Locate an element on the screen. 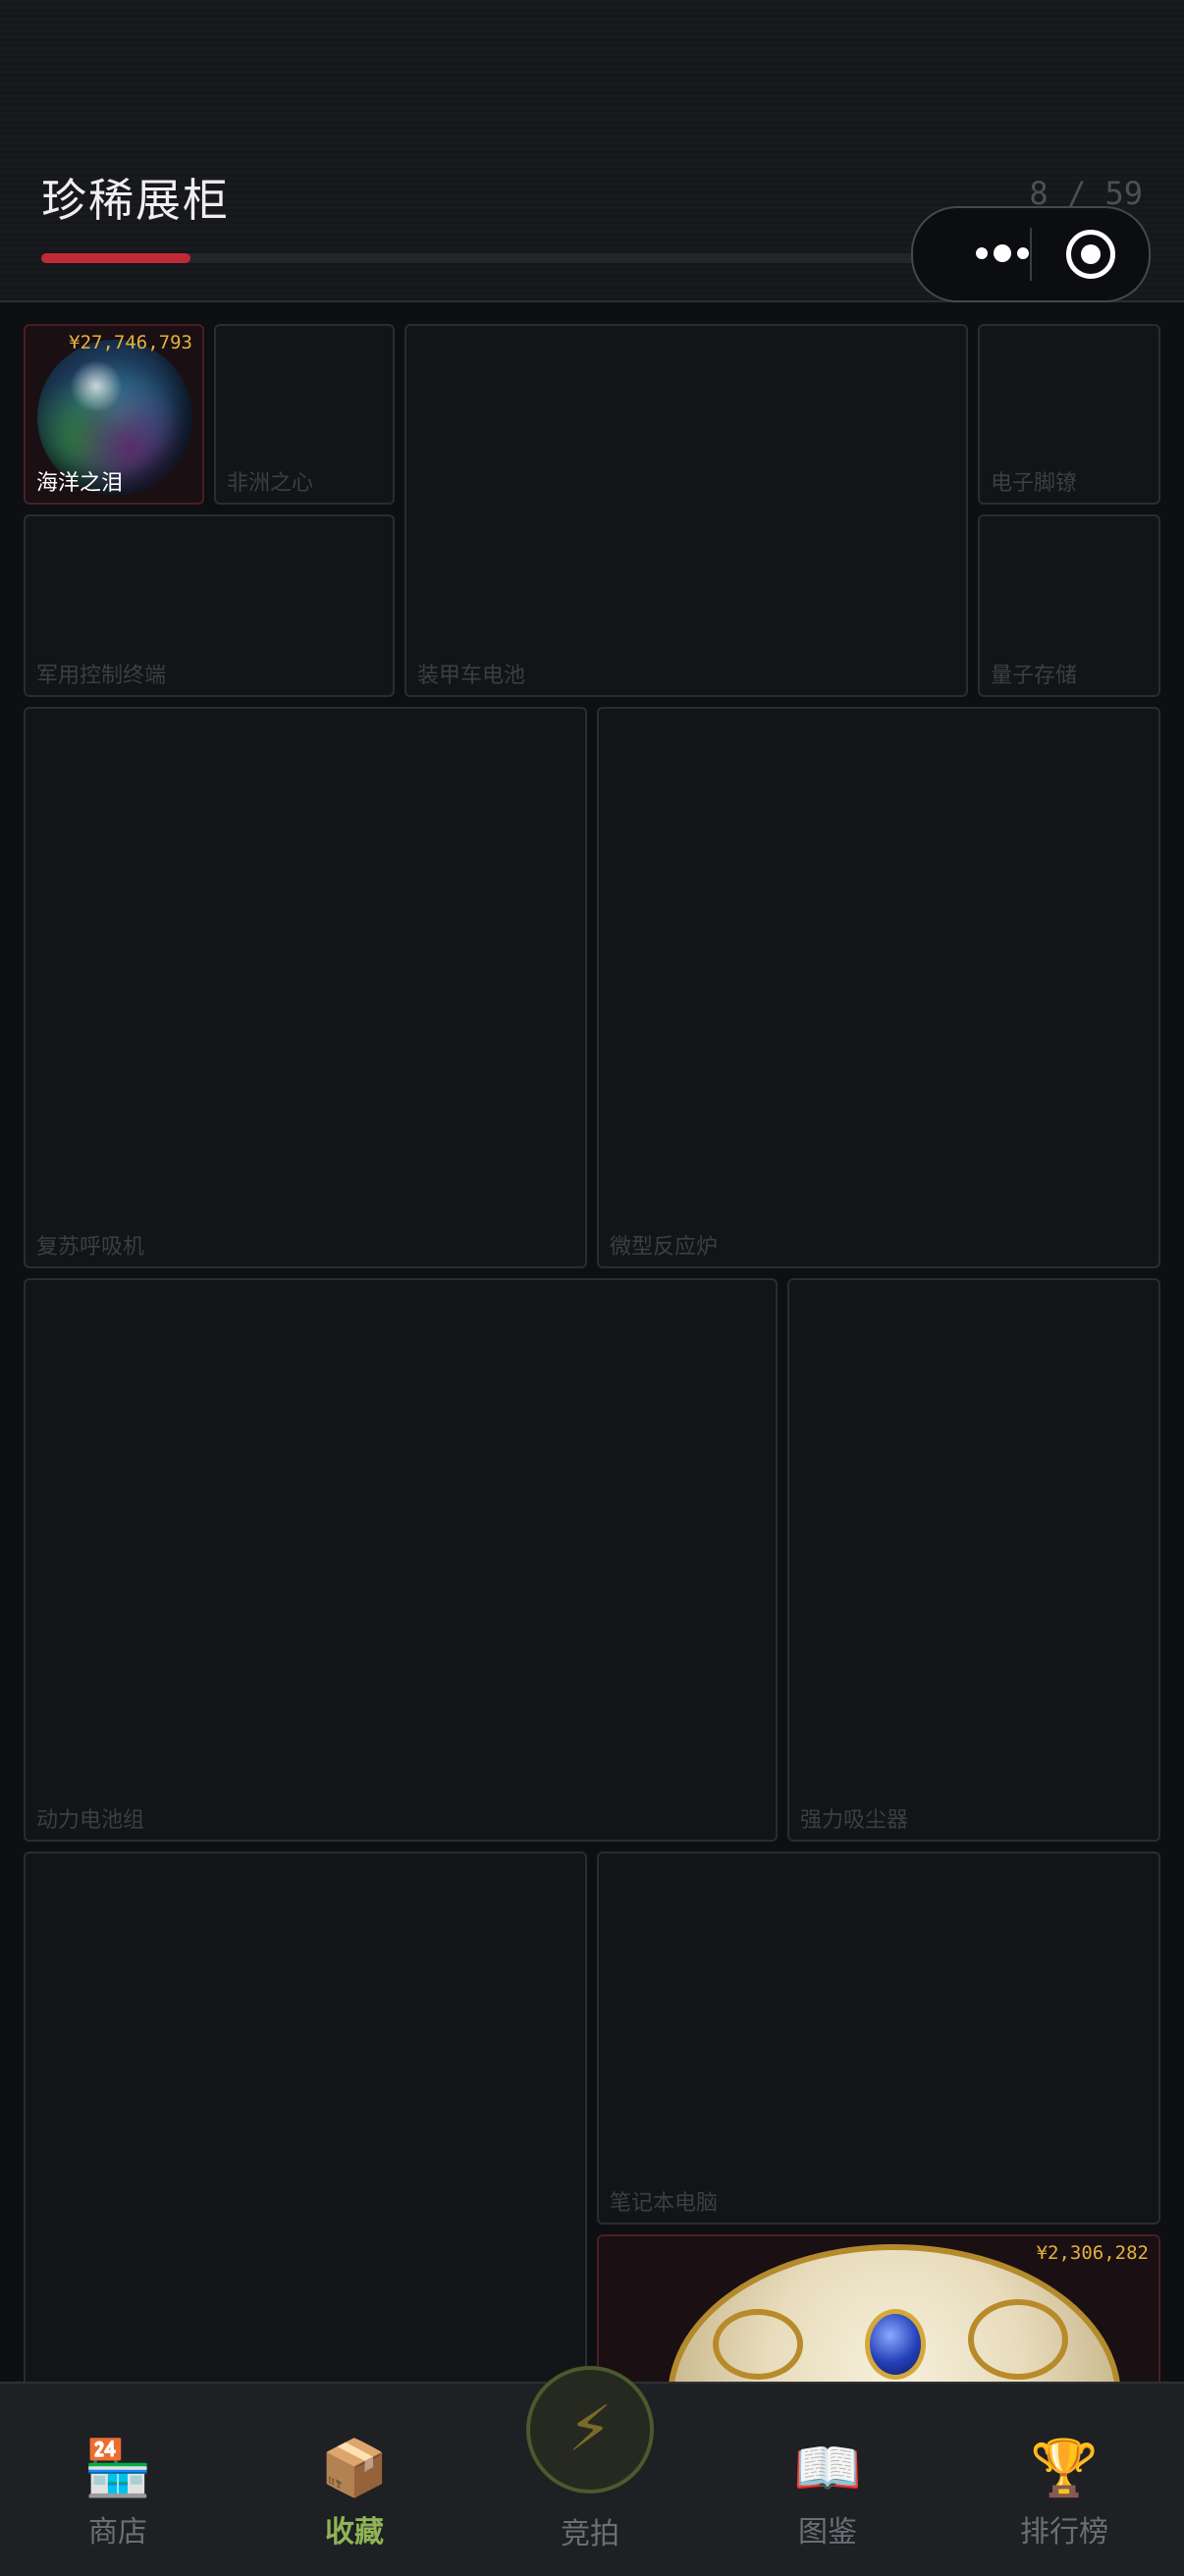  nav-codex: 📖 图鉴 is located at coordinates (828, 2492).